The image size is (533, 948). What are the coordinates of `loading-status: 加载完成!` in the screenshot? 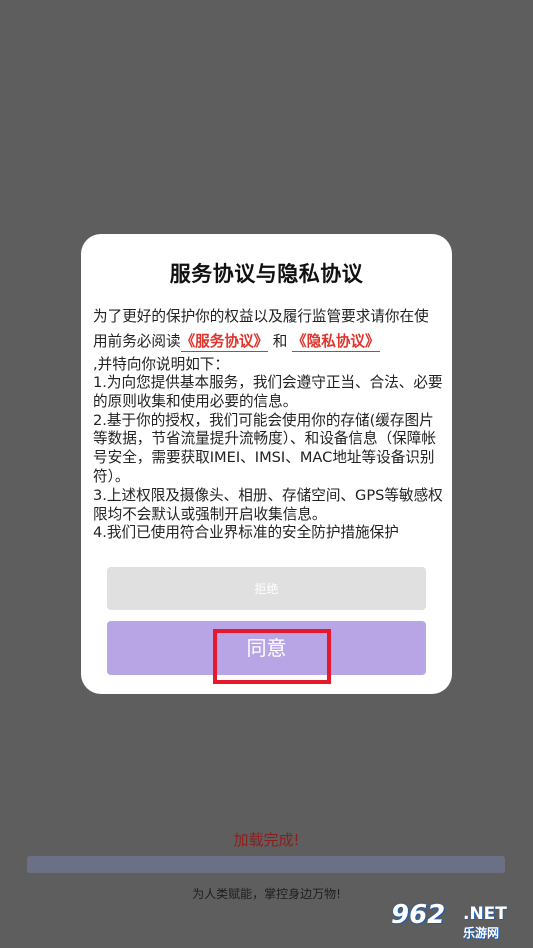 It's located at (266, 840).